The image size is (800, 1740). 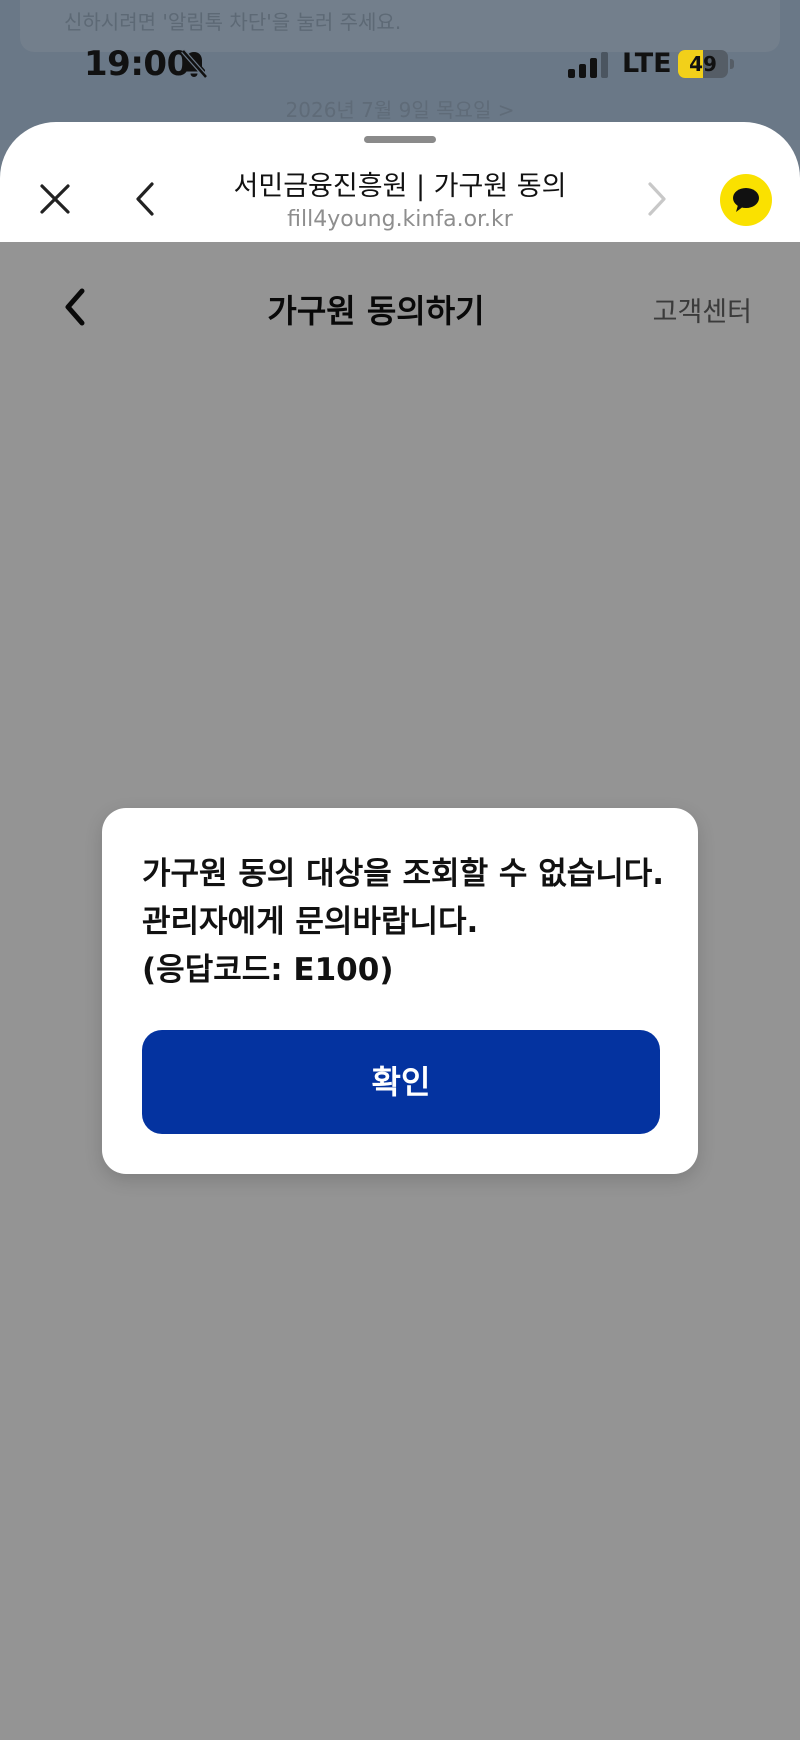 What do you see at coordinates (268, 970) in the screenshot?
I see `dialog-message-line: (응답코드: E100)` at bounding box center [268, 970].